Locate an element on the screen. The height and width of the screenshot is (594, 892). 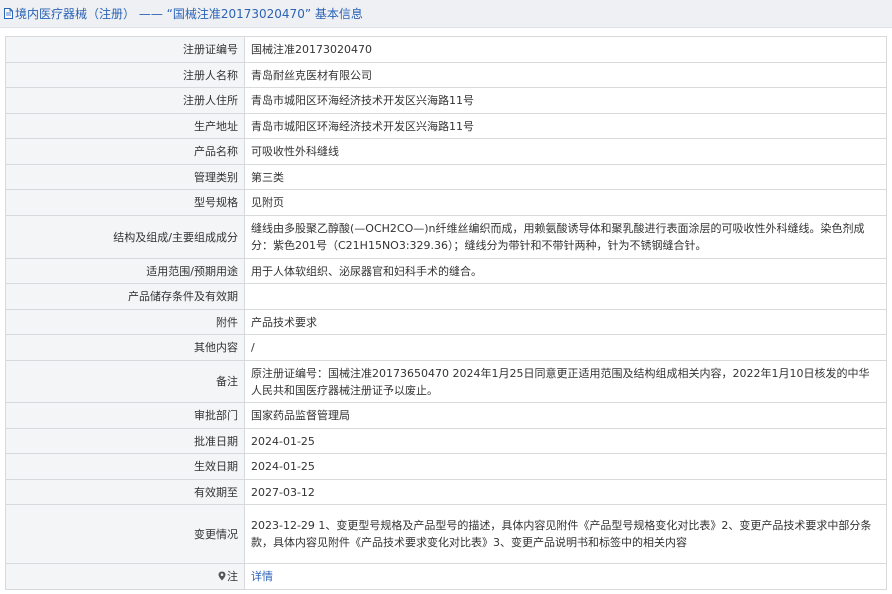
table-row: 其他内容 / is located at coordinates (446, 347).